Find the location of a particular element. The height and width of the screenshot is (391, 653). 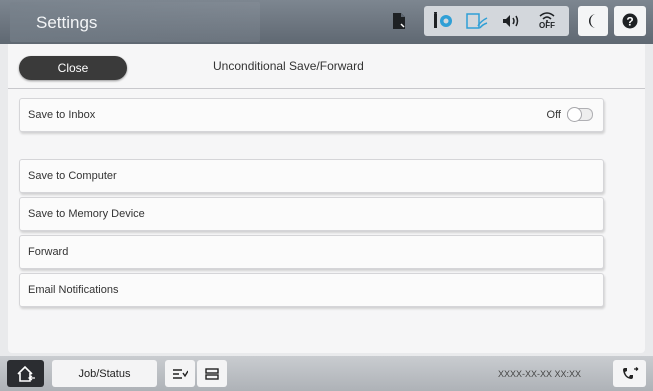

menu-item-label: Save to Computer is located at coordinates (72, 176).